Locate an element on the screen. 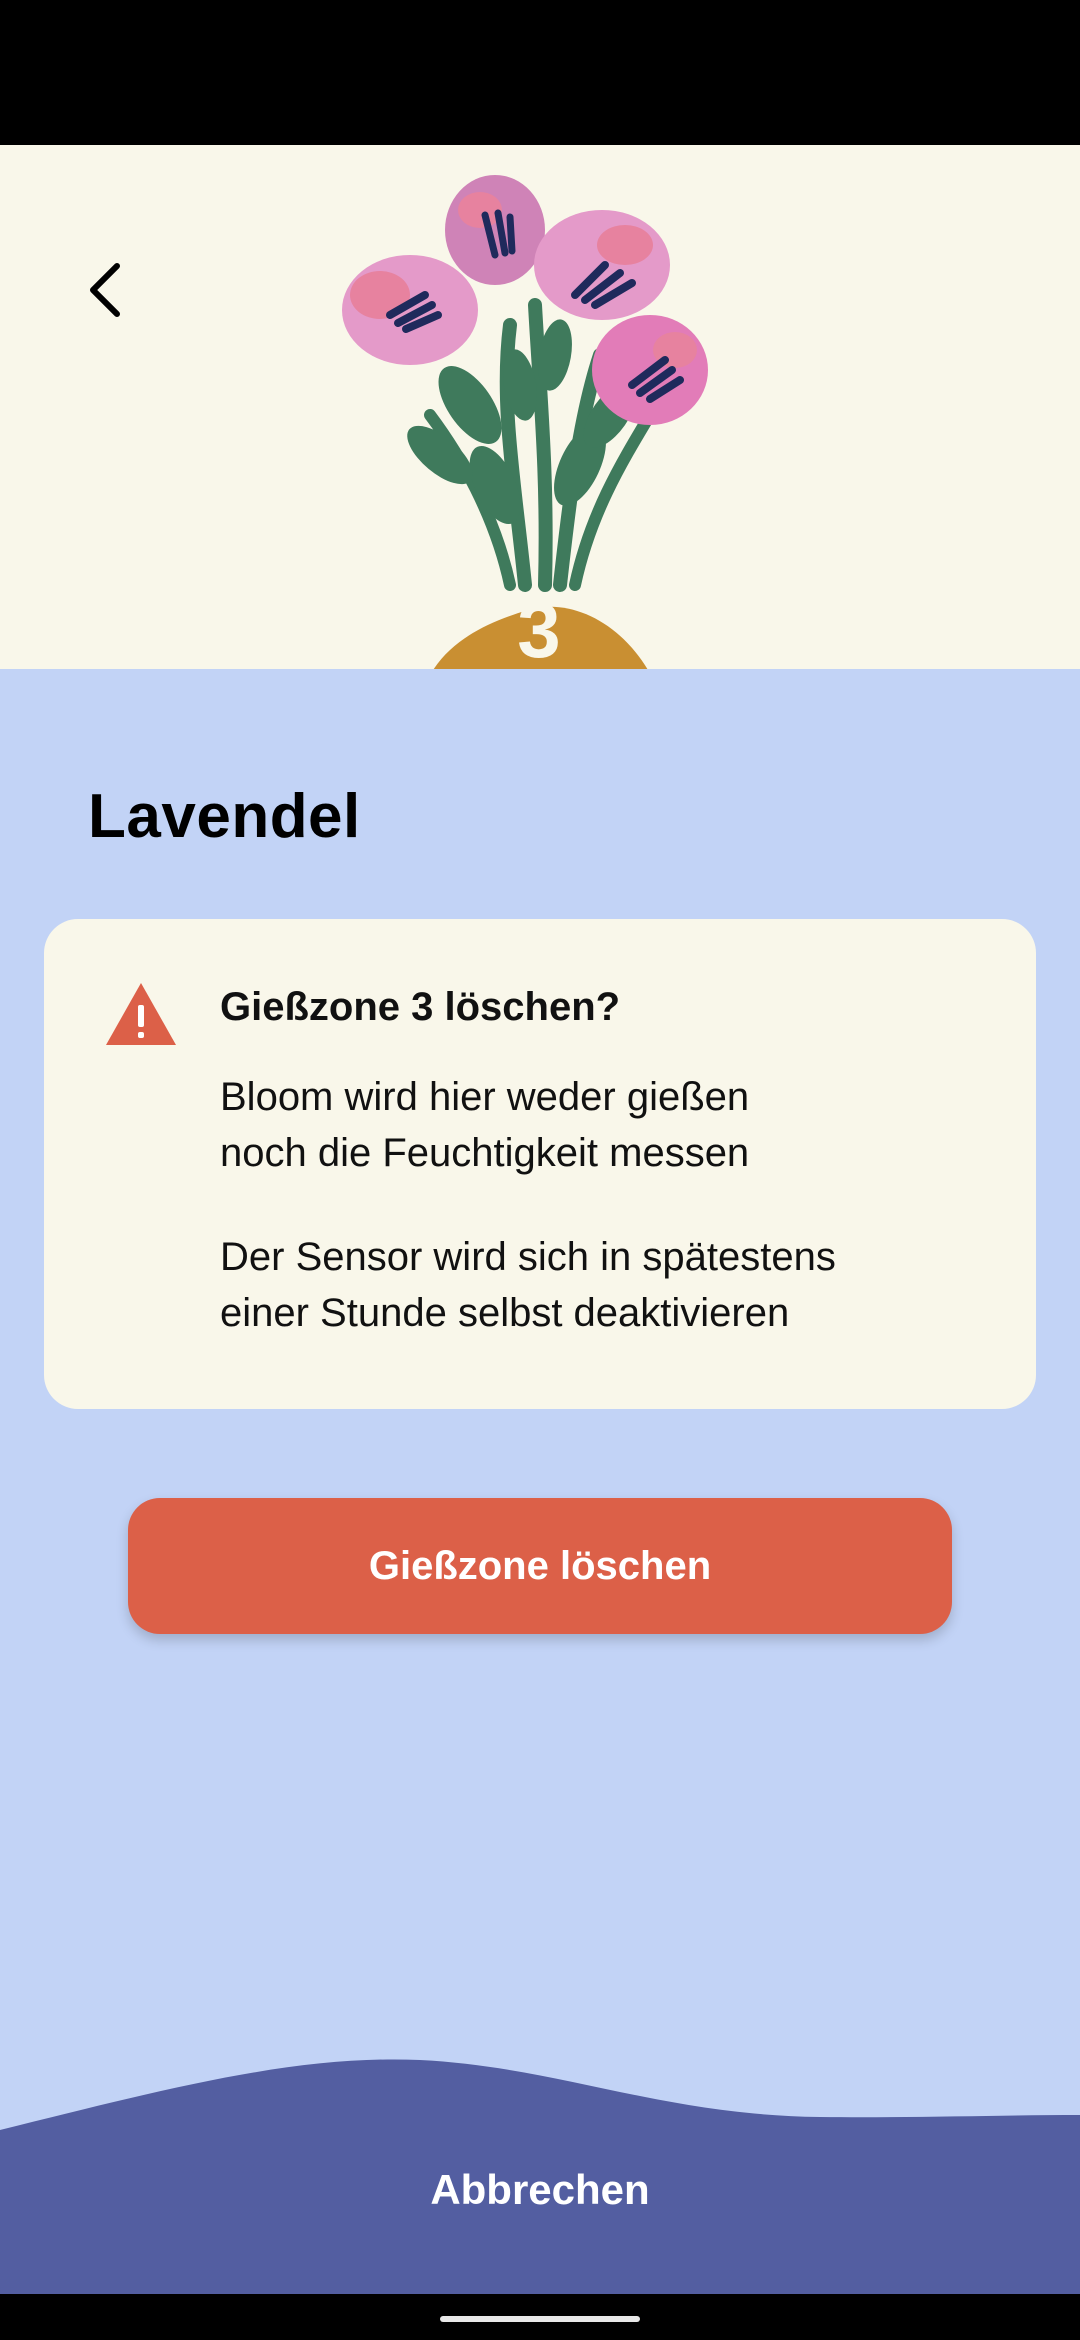 The image size is (1080, 2340). system-nav-bar is located at coordinates (540, 2317).